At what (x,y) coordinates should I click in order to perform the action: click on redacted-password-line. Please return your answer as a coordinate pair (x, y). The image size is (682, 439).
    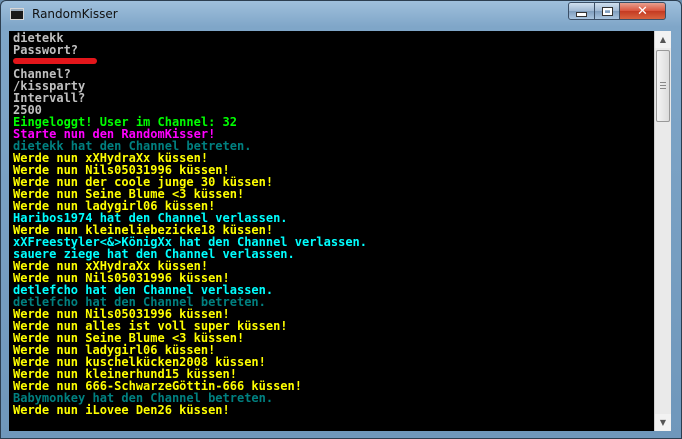
    Looking at the image, I should click on (190, 62).